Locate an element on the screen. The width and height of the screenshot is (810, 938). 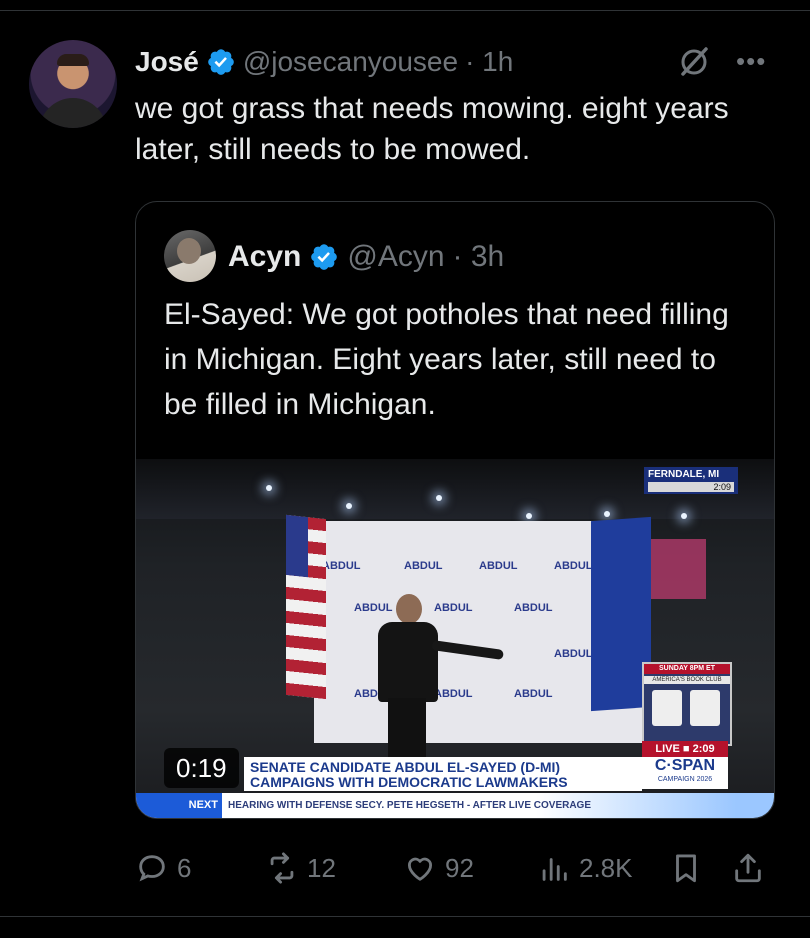
speaker-figure is located at coordinates (440, 677).